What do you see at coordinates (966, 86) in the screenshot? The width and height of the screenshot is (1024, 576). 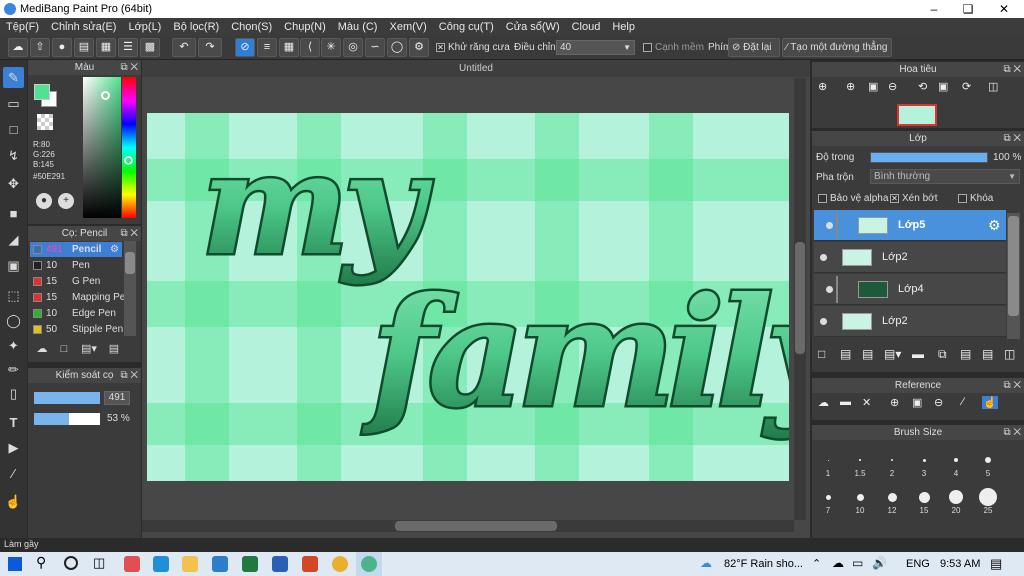 I see `rotate-right-icon: ⟳` at bounding box center [966, 86].